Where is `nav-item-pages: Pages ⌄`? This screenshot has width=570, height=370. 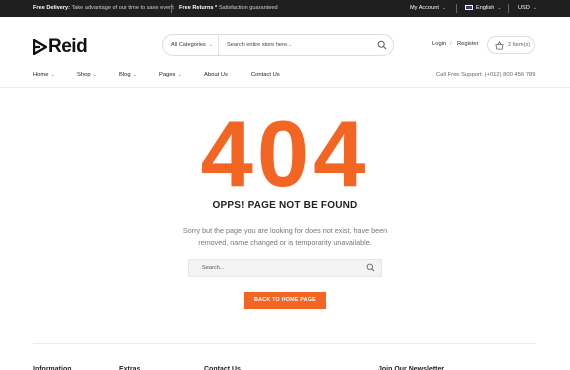
nav-item-pages: Pages ⌄ is located at coordinates (170, 75).